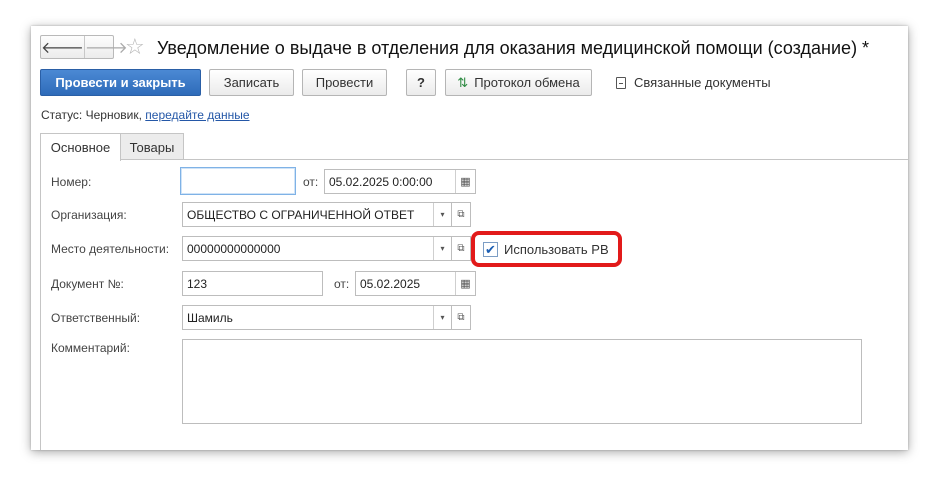 This screenshot has width=939, height=482. I want to click on status-value: Черновик,, so click(113, 115).